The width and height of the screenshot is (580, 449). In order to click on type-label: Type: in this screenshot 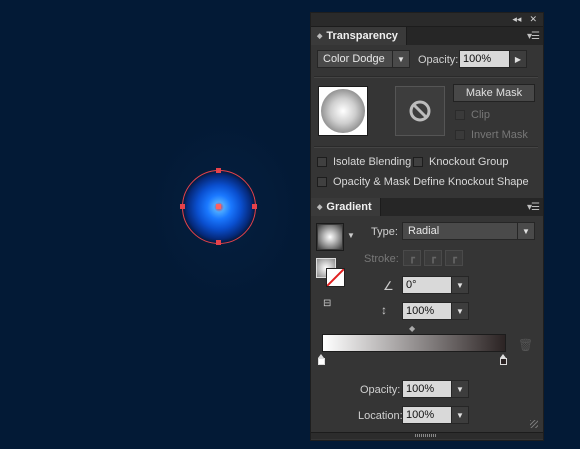, I will do `click(384, 232)`.